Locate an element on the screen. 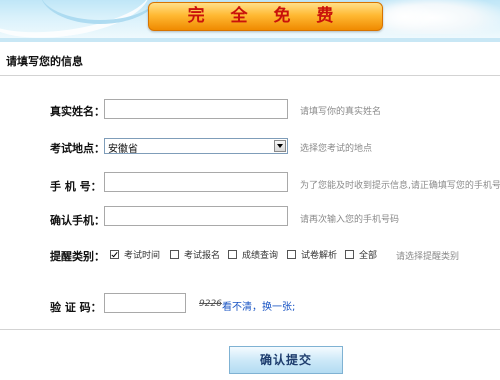 The height and width of the screenshot is (380, 500). section-title: 请填写您的信息 is located at coordinates (44, 61).